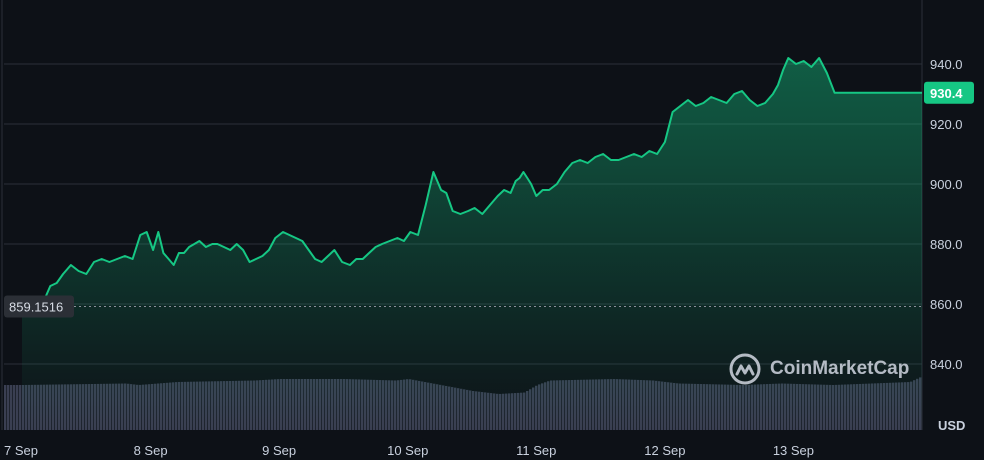 This screenshot has height=460, width=984. What do you see at coordinates (536, 450) in the screenshot?
I see `x-tick-label: 11 Sep` at bounding box center [536, 450].